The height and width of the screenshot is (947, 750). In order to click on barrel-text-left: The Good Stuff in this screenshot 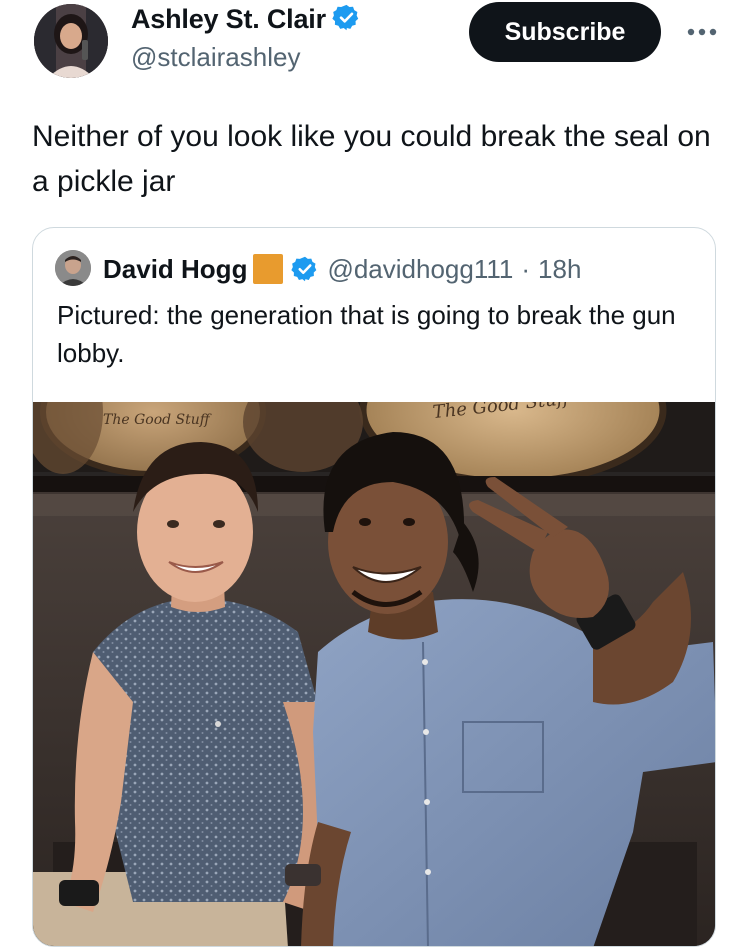, I will do `click(157, 420)`.